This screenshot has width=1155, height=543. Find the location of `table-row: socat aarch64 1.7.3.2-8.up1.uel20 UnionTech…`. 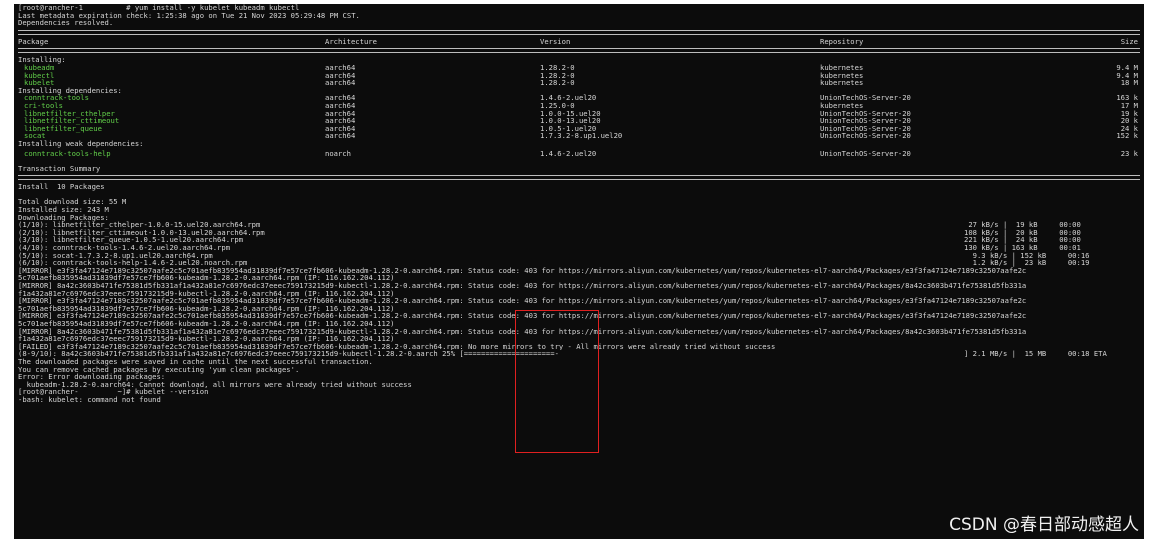

table-row: socat aarch64 1.7.3.2-8.up1.uel20 UnionTech… is located at coordinates (579, 136).